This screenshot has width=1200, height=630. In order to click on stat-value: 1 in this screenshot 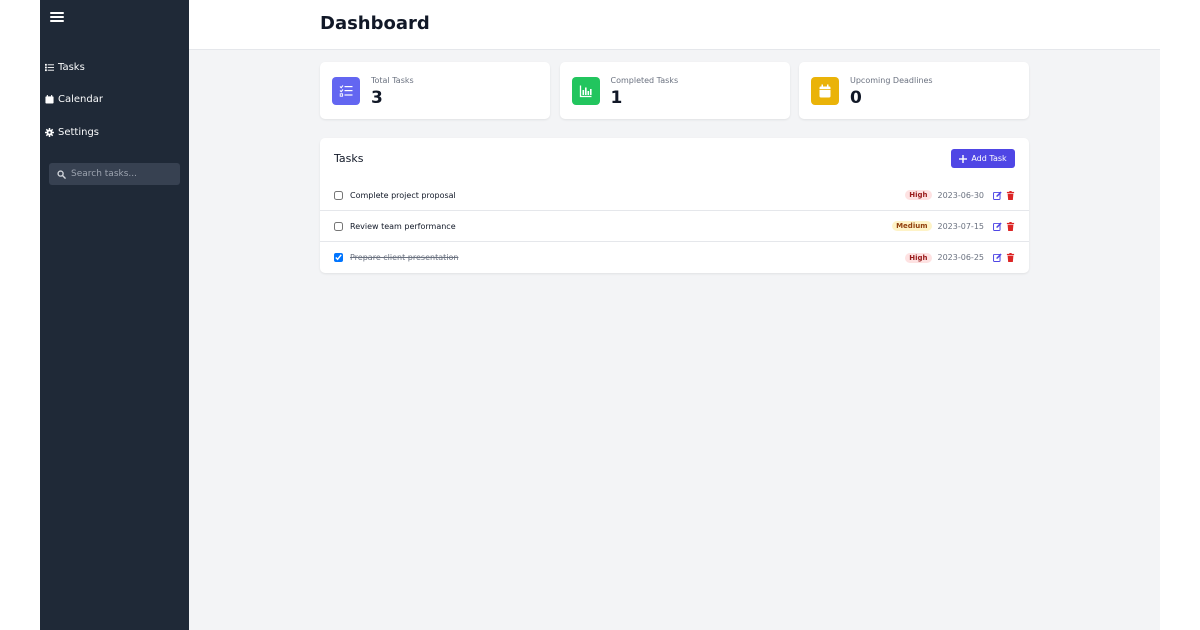, I will do `click(616, 98)`.